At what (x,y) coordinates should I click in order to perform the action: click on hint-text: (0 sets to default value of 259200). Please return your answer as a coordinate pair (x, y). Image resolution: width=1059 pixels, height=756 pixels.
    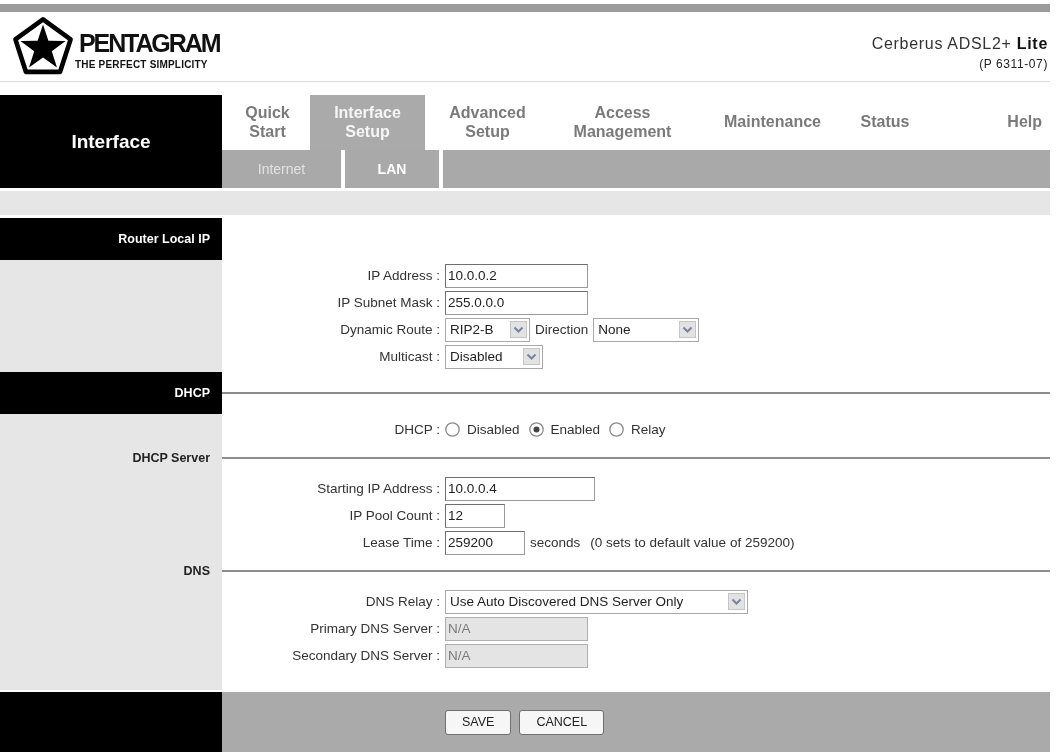
    Looking at the image, I should click on (692, 542).